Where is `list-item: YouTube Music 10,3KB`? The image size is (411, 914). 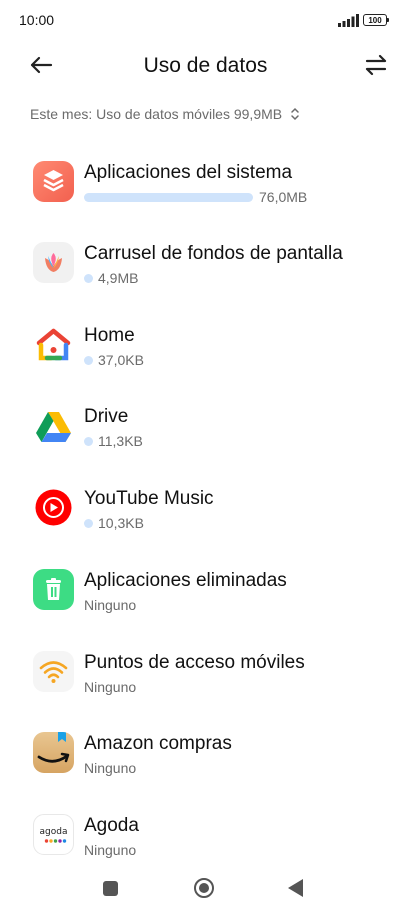
list-item: YouTube Music 10,3KB is located at coordinates (205, 507).